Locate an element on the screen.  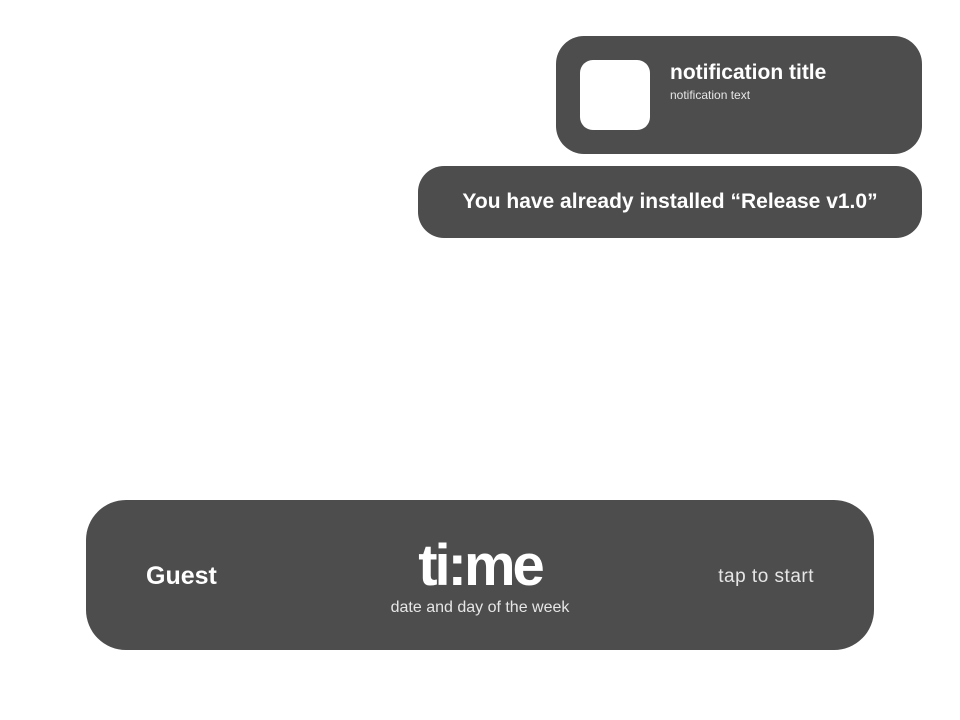
clock-time: ti:me is located at coordinates (481, 565).